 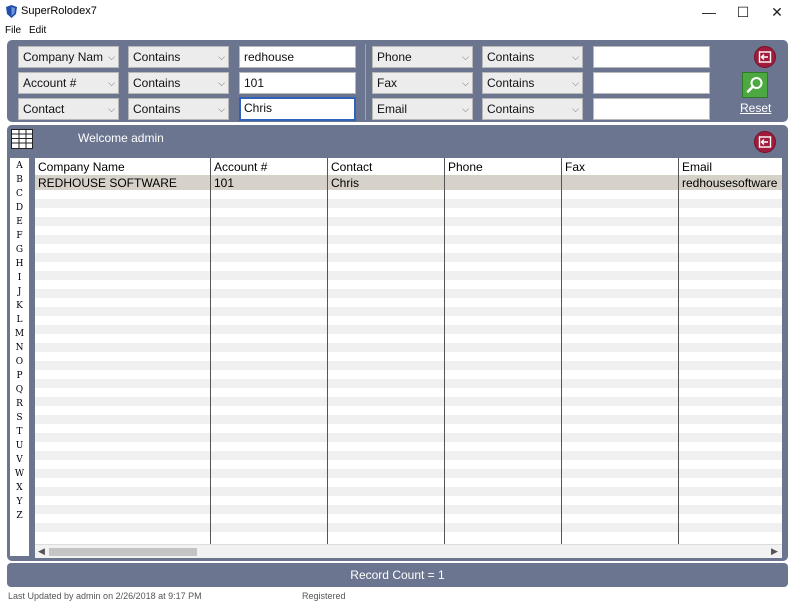 I want to click on cell-contact: Chris, so click(x=345, y=183).